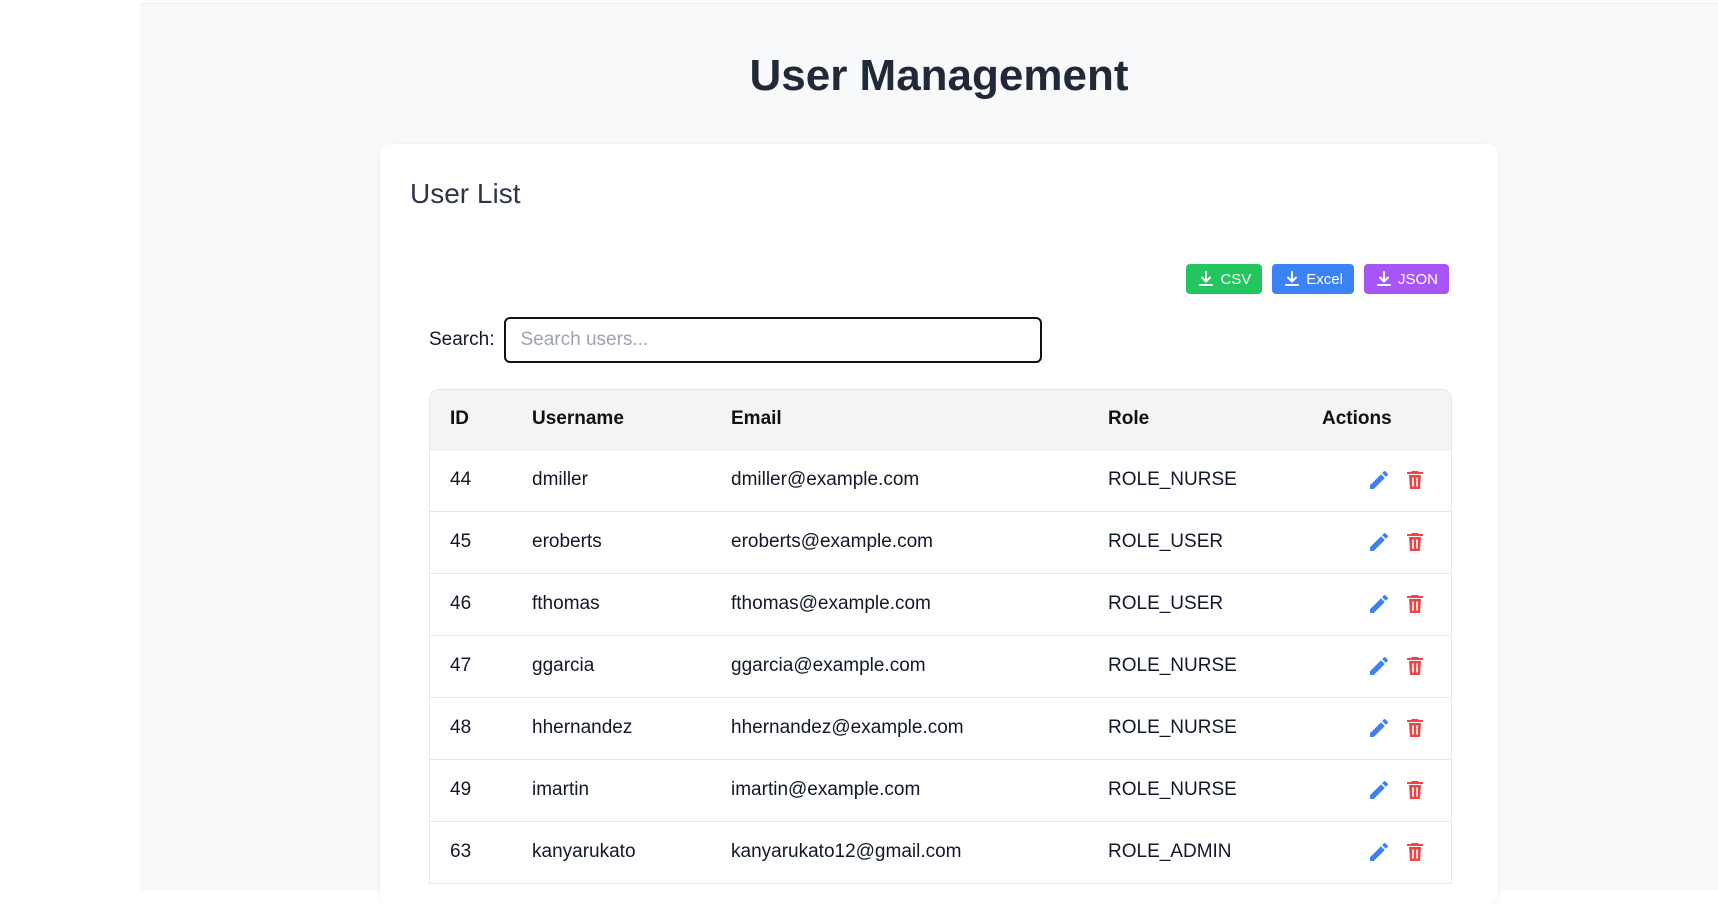 The height and width of the screenshot is (904, 1718). Describe the element at coordinates (940, 480) in the screenshot. I see `table-row: 44 dmiller dmiller@example.com ROLE_NURSE` at that location.